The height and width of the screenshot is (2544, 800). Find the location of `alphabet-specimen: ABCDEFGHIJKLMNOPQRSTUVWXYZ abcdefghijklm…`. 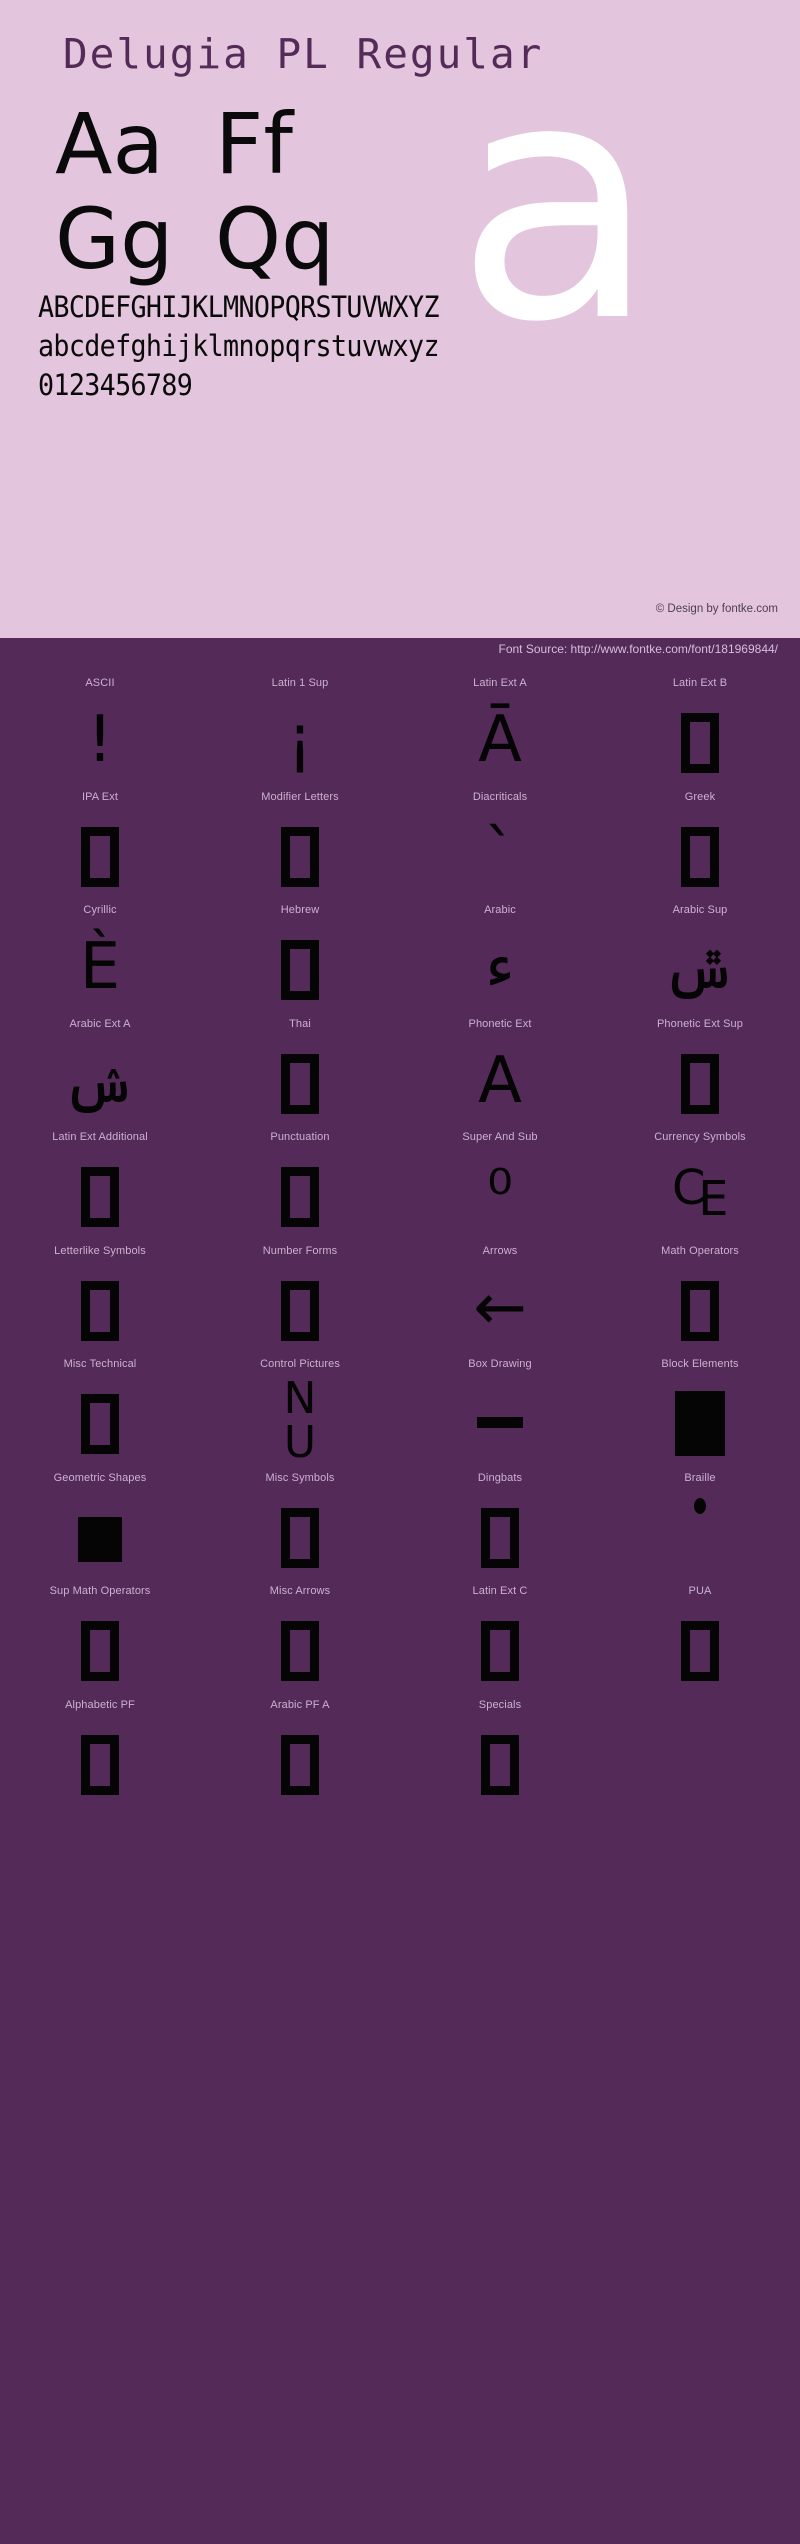

alphabet-specimen: ABCDEFGHIJKLMNOPQRSTUVWXYZ abcdefghijklm… is located at coordinates (403, 346).